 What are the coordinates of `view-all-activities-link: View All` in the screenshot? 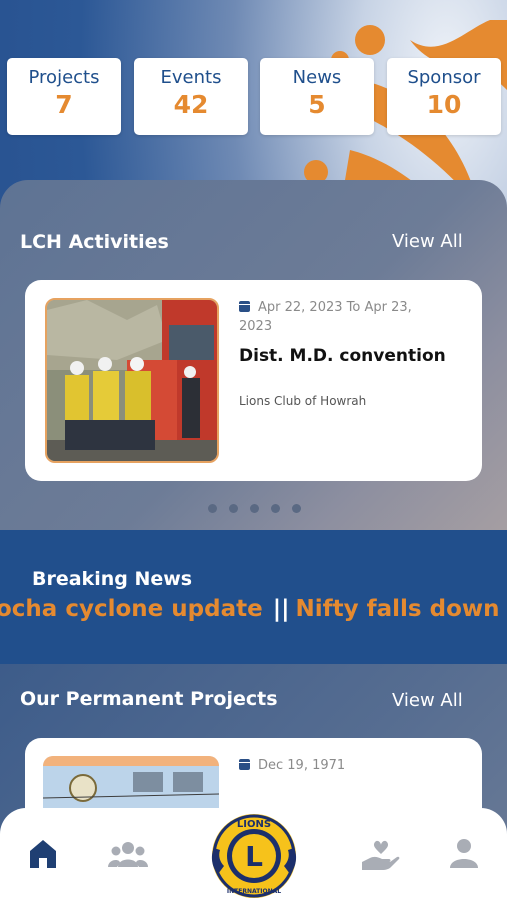 It's located at (427, 241).